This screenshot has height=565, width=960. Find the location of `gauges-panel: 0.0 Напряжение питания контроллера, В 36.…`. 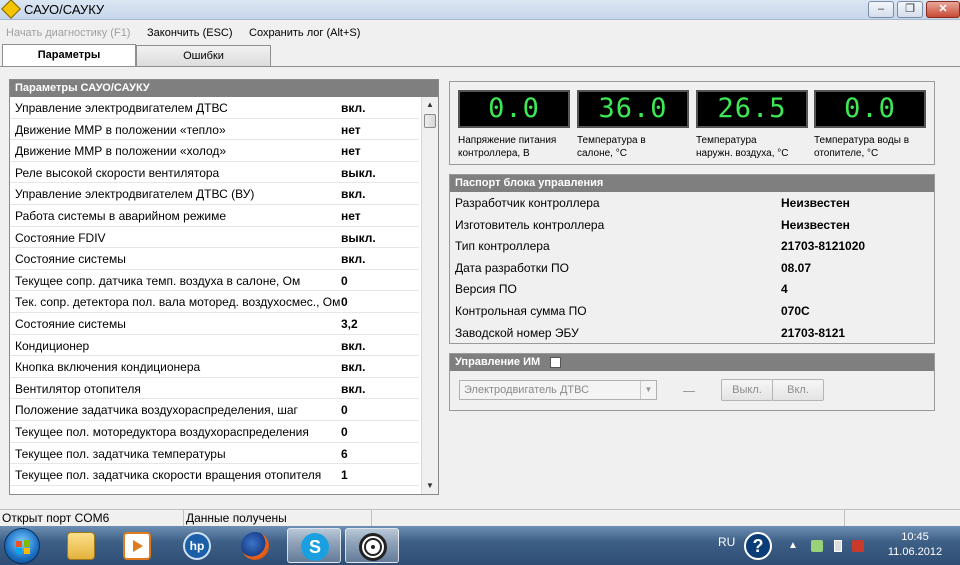

gauges-panel: 0.0 Напряжение питания контроллера, В 36.… is located at coordinates (692, 123).